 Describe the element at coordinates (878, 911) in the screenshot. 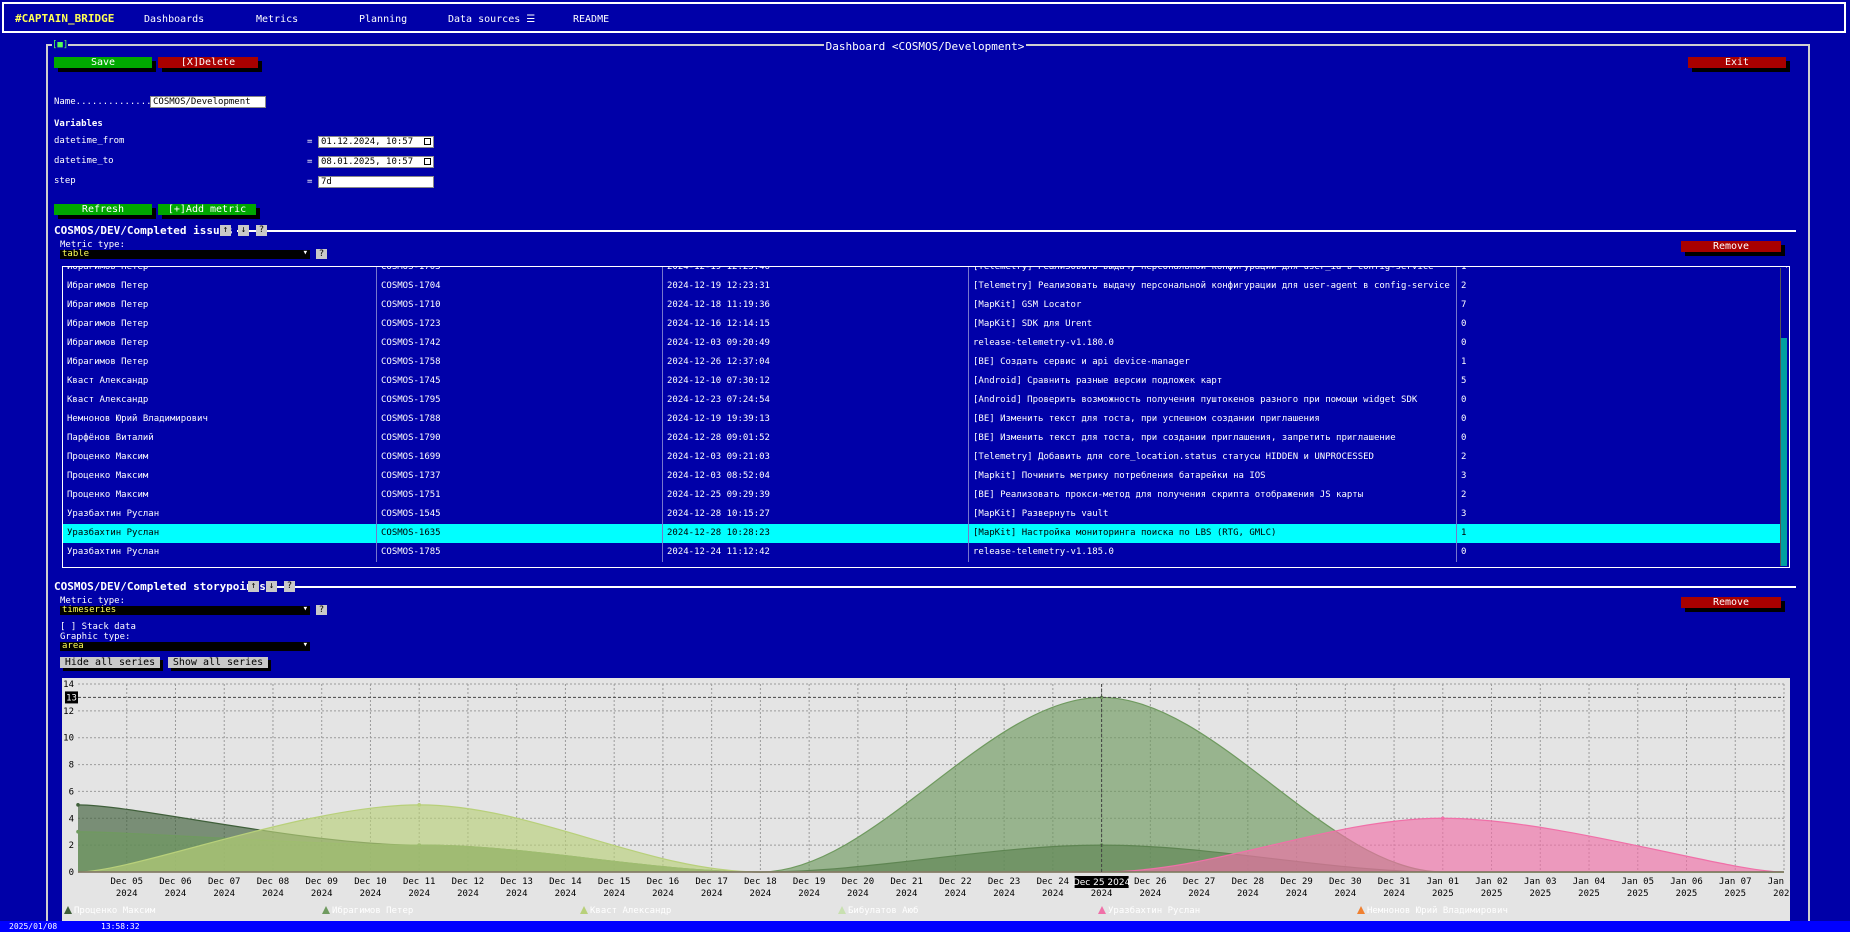

I see `legend-item: Бибулатов Аюб` at that location.